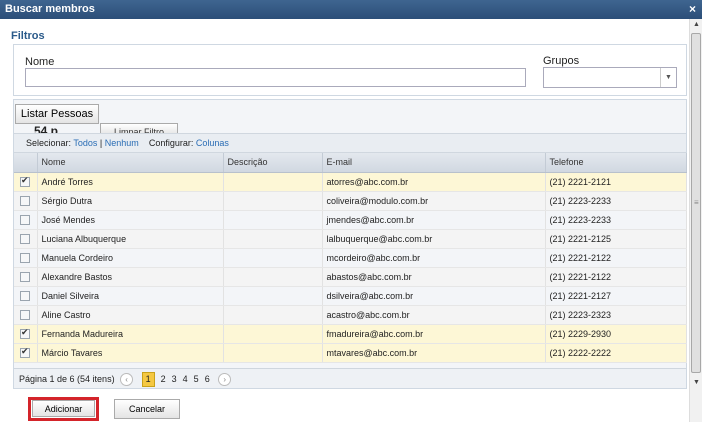 This screenshot has width=702, height=422. What do you see at coordinates (130, 239) in the screenshot?
I see `cell-name: Luciana Albuquerque` at bounding box center [130, 239].